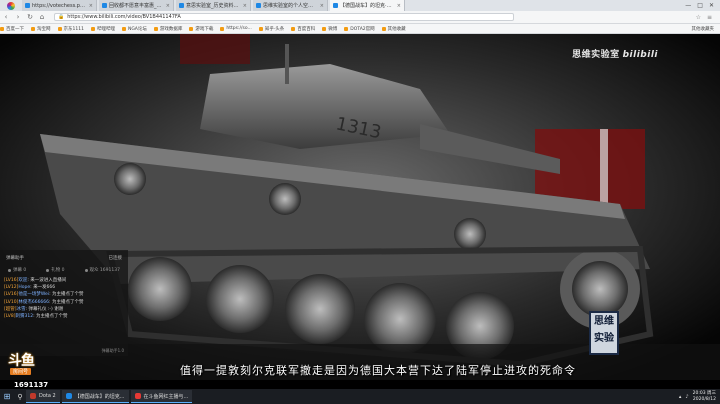 This screenshot has width=720, height=404. What do you see at coordinates (6, 17) in the screenshot?
I see `back-icon: ‹` at bounding box center [6, 17].